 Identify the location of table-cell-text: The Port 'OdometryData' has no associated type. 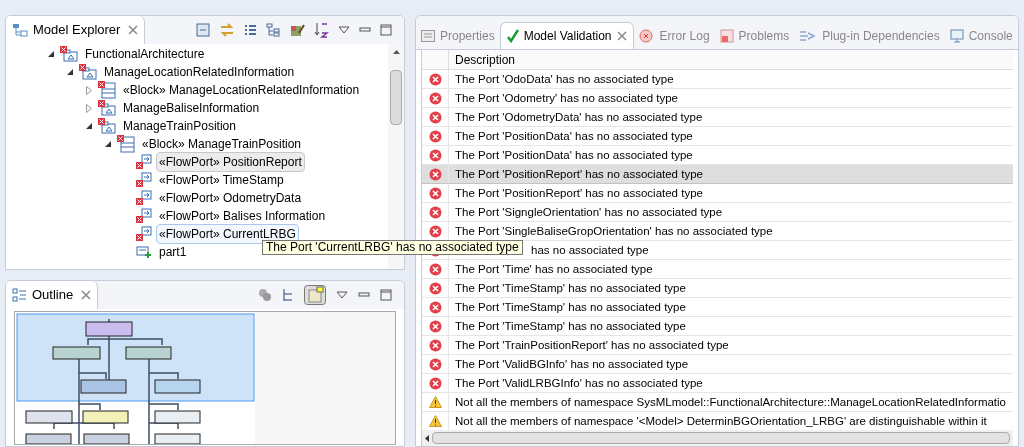
(578, 117).